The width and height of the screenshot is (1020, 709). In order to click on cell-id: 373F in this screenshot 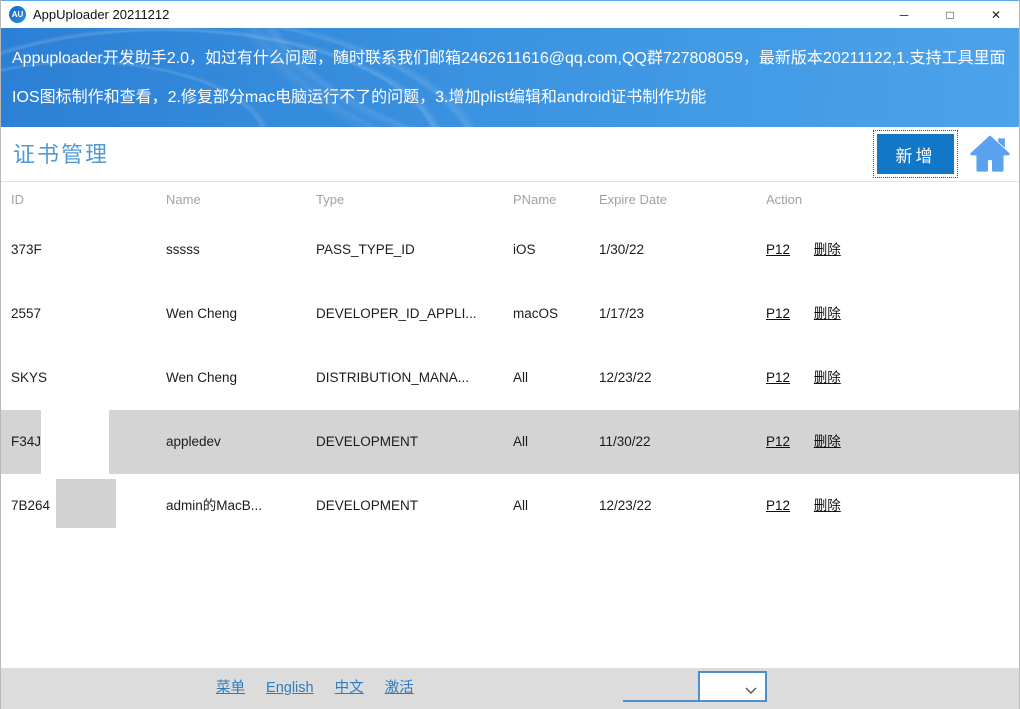, I will do `click(26, 249)`.